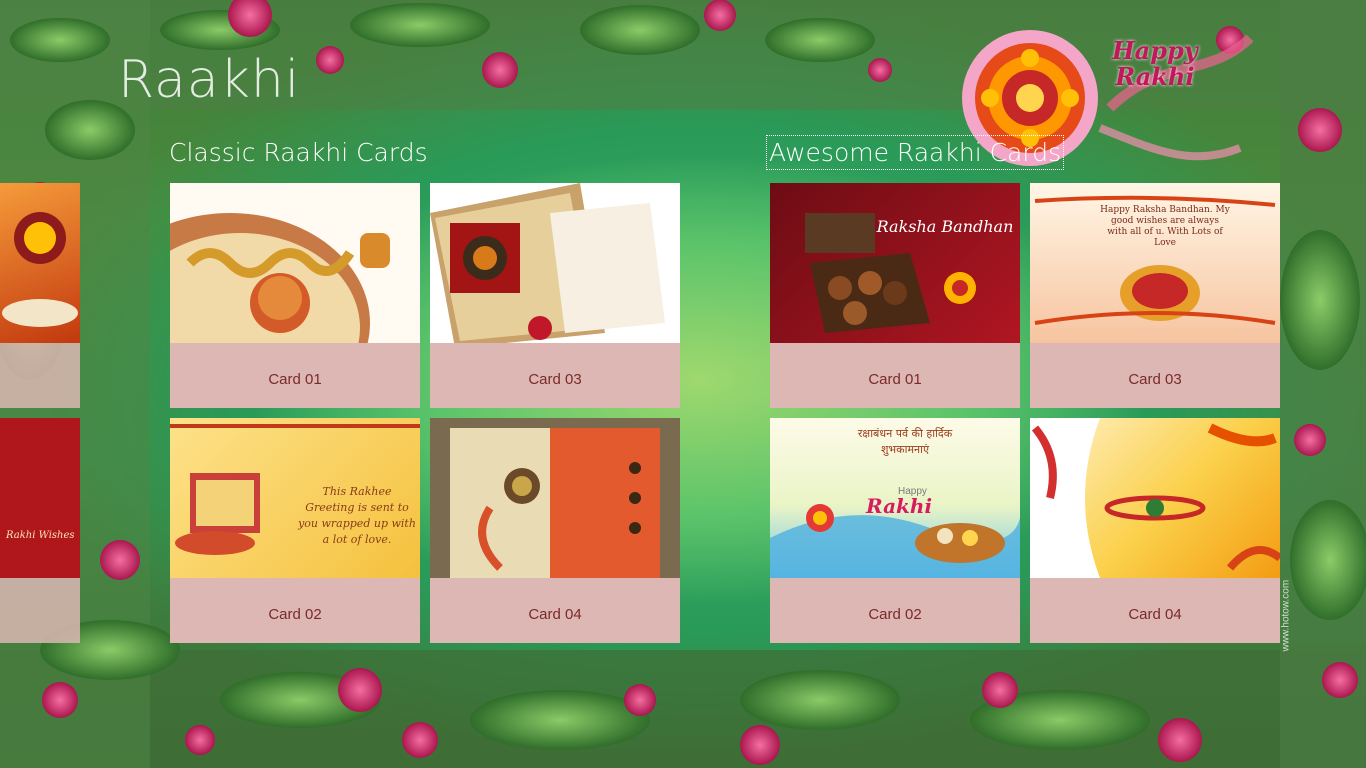 The image size is (1366, 768). Describe the element at coordinates (899, 506) in the screenshot. I see `card-brand-large-text: Rakhi` at that location.